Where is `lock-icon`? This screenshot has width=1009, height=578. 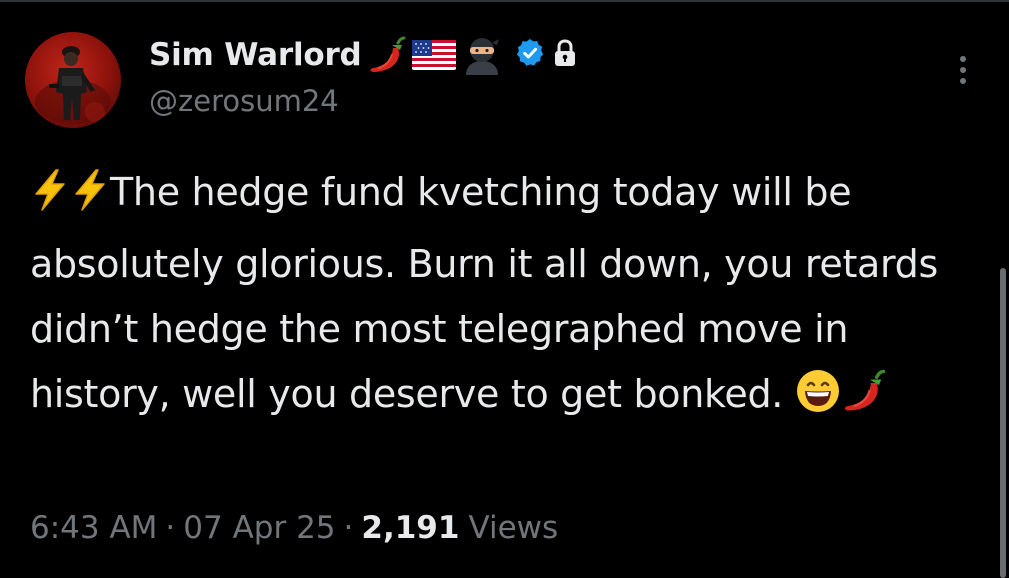 lock-icon is located at coordinates (565, 55).